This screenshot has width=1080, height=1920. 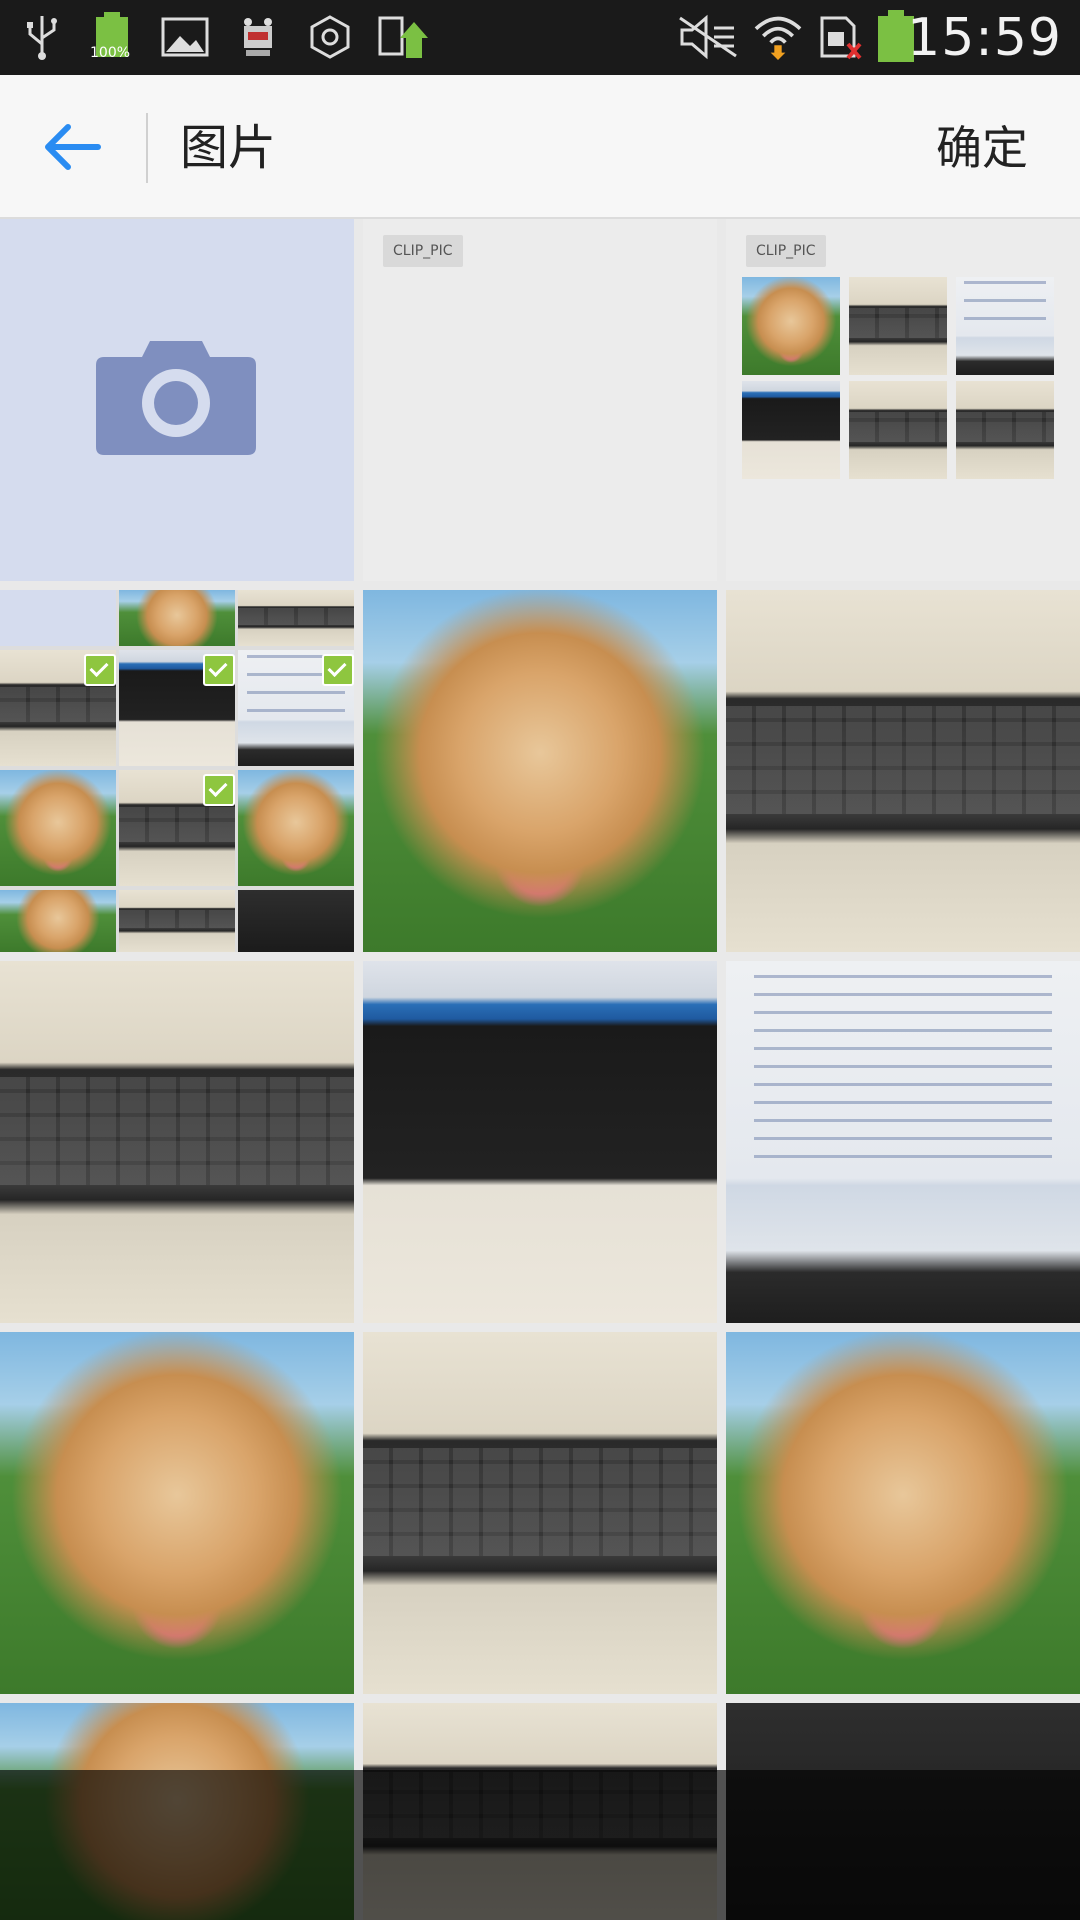 What do you see at coordinates (540, 37) in the screenshot?
I see `status-bar: 100% 15:59` at bounding box center [540, 37].